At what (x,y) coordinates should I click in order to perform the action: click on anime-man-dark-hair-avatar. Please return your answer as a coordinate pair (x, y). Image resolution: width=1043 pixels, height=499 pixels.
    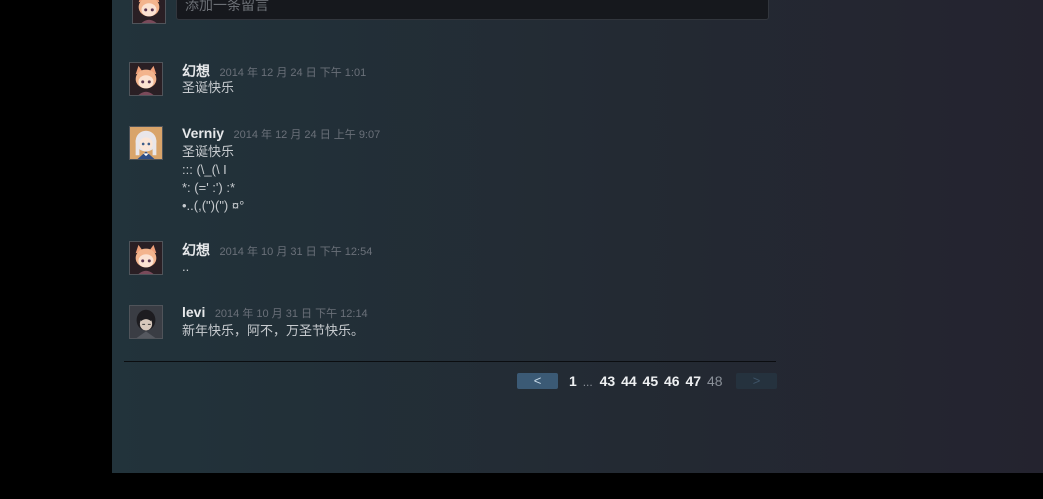
    Looking at the image, I should click on (146, 322).